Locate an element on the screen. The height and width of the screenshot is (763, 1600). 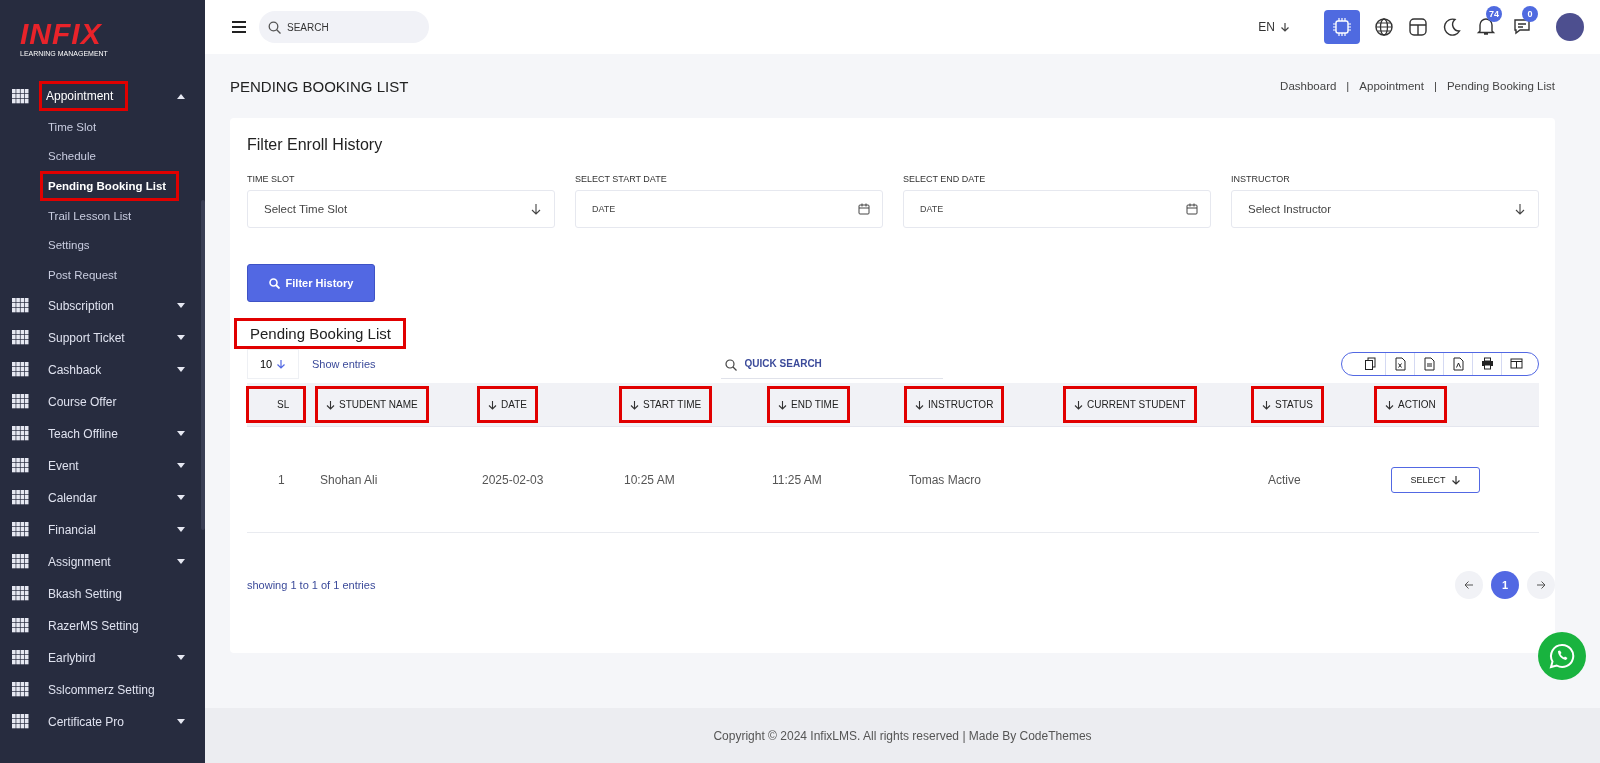
sidebar-item: Bkash Setting is located at coordinates (102, 593).